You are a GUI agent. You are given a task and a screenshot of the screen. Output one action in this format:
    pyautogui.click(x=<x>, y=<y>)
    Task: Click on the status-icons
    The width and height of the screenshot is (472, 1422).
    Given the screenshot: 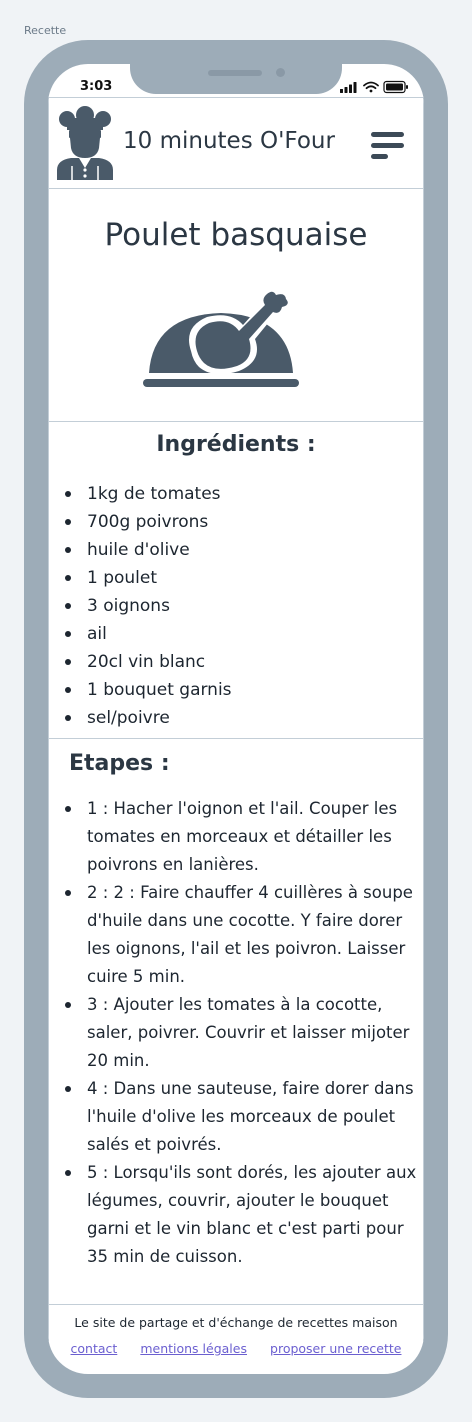 What is the action you would take?
    pyautogui.click(x=374, y=87)
    